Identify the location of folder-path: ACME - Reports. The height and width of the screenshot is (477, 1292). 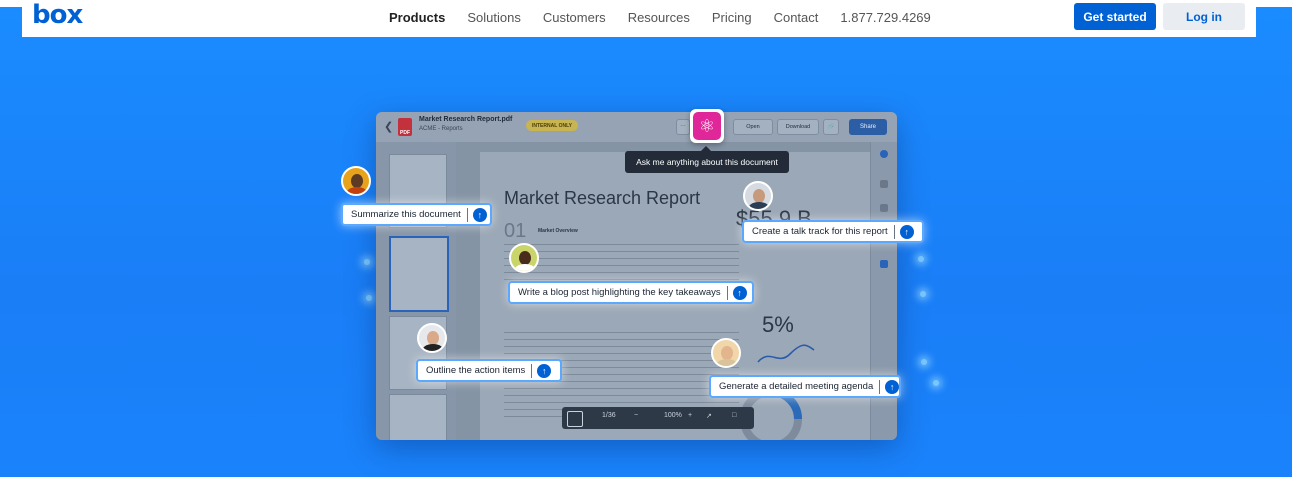
(441, 129).